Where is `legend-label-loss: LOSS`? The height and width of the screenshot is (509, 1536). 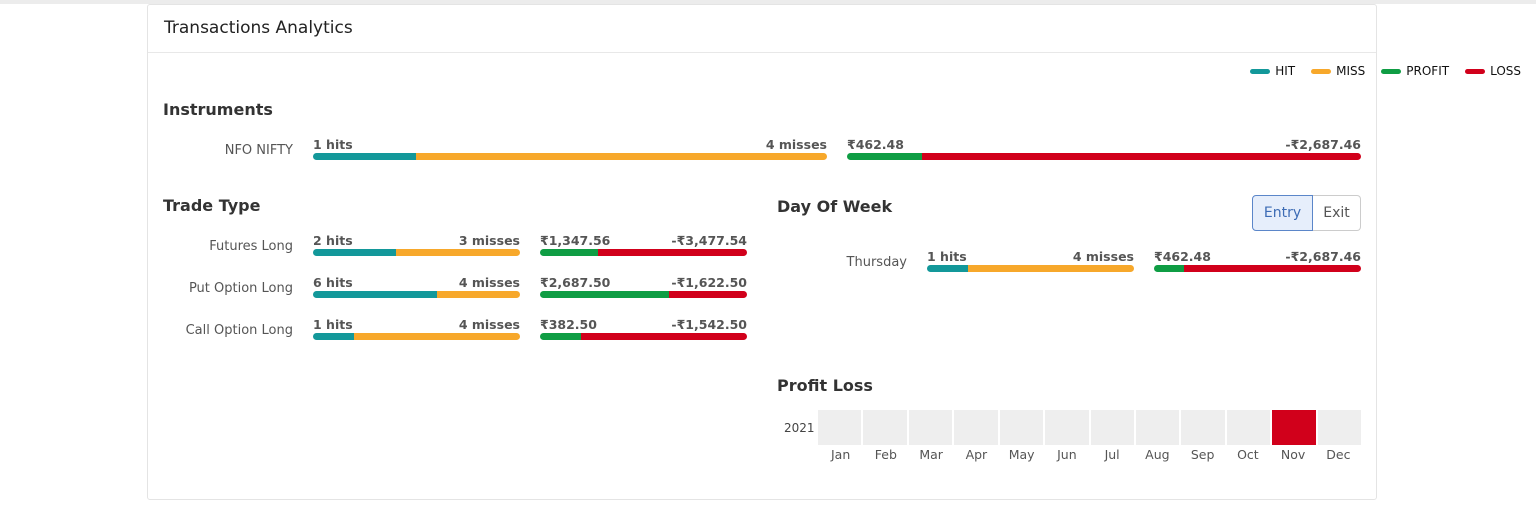 legend-label-loss: LOSS is located at coordinates (1505, 71).